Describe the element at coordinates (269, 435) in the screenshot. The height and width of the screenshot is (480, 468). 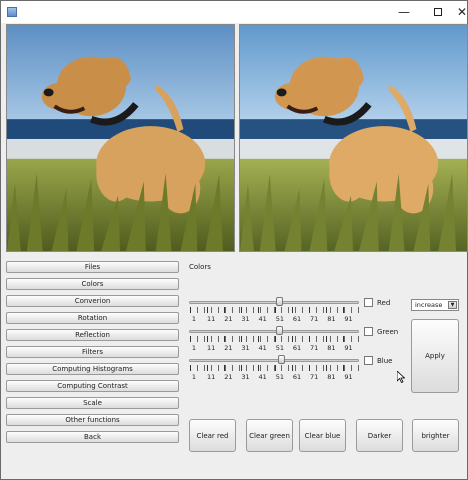
I see `clear-green-button: Clear green` at that location.